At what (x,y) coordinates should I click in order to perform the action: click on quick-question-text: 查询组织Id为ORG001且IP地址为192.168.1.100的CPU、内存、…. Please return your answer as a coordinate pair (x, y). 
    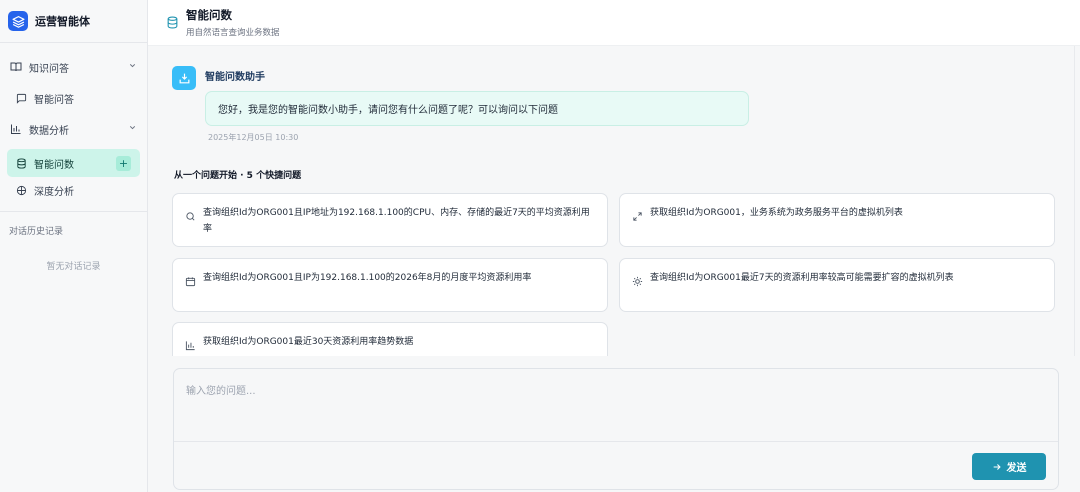
    Looking at the image, I should click on (396, 221).